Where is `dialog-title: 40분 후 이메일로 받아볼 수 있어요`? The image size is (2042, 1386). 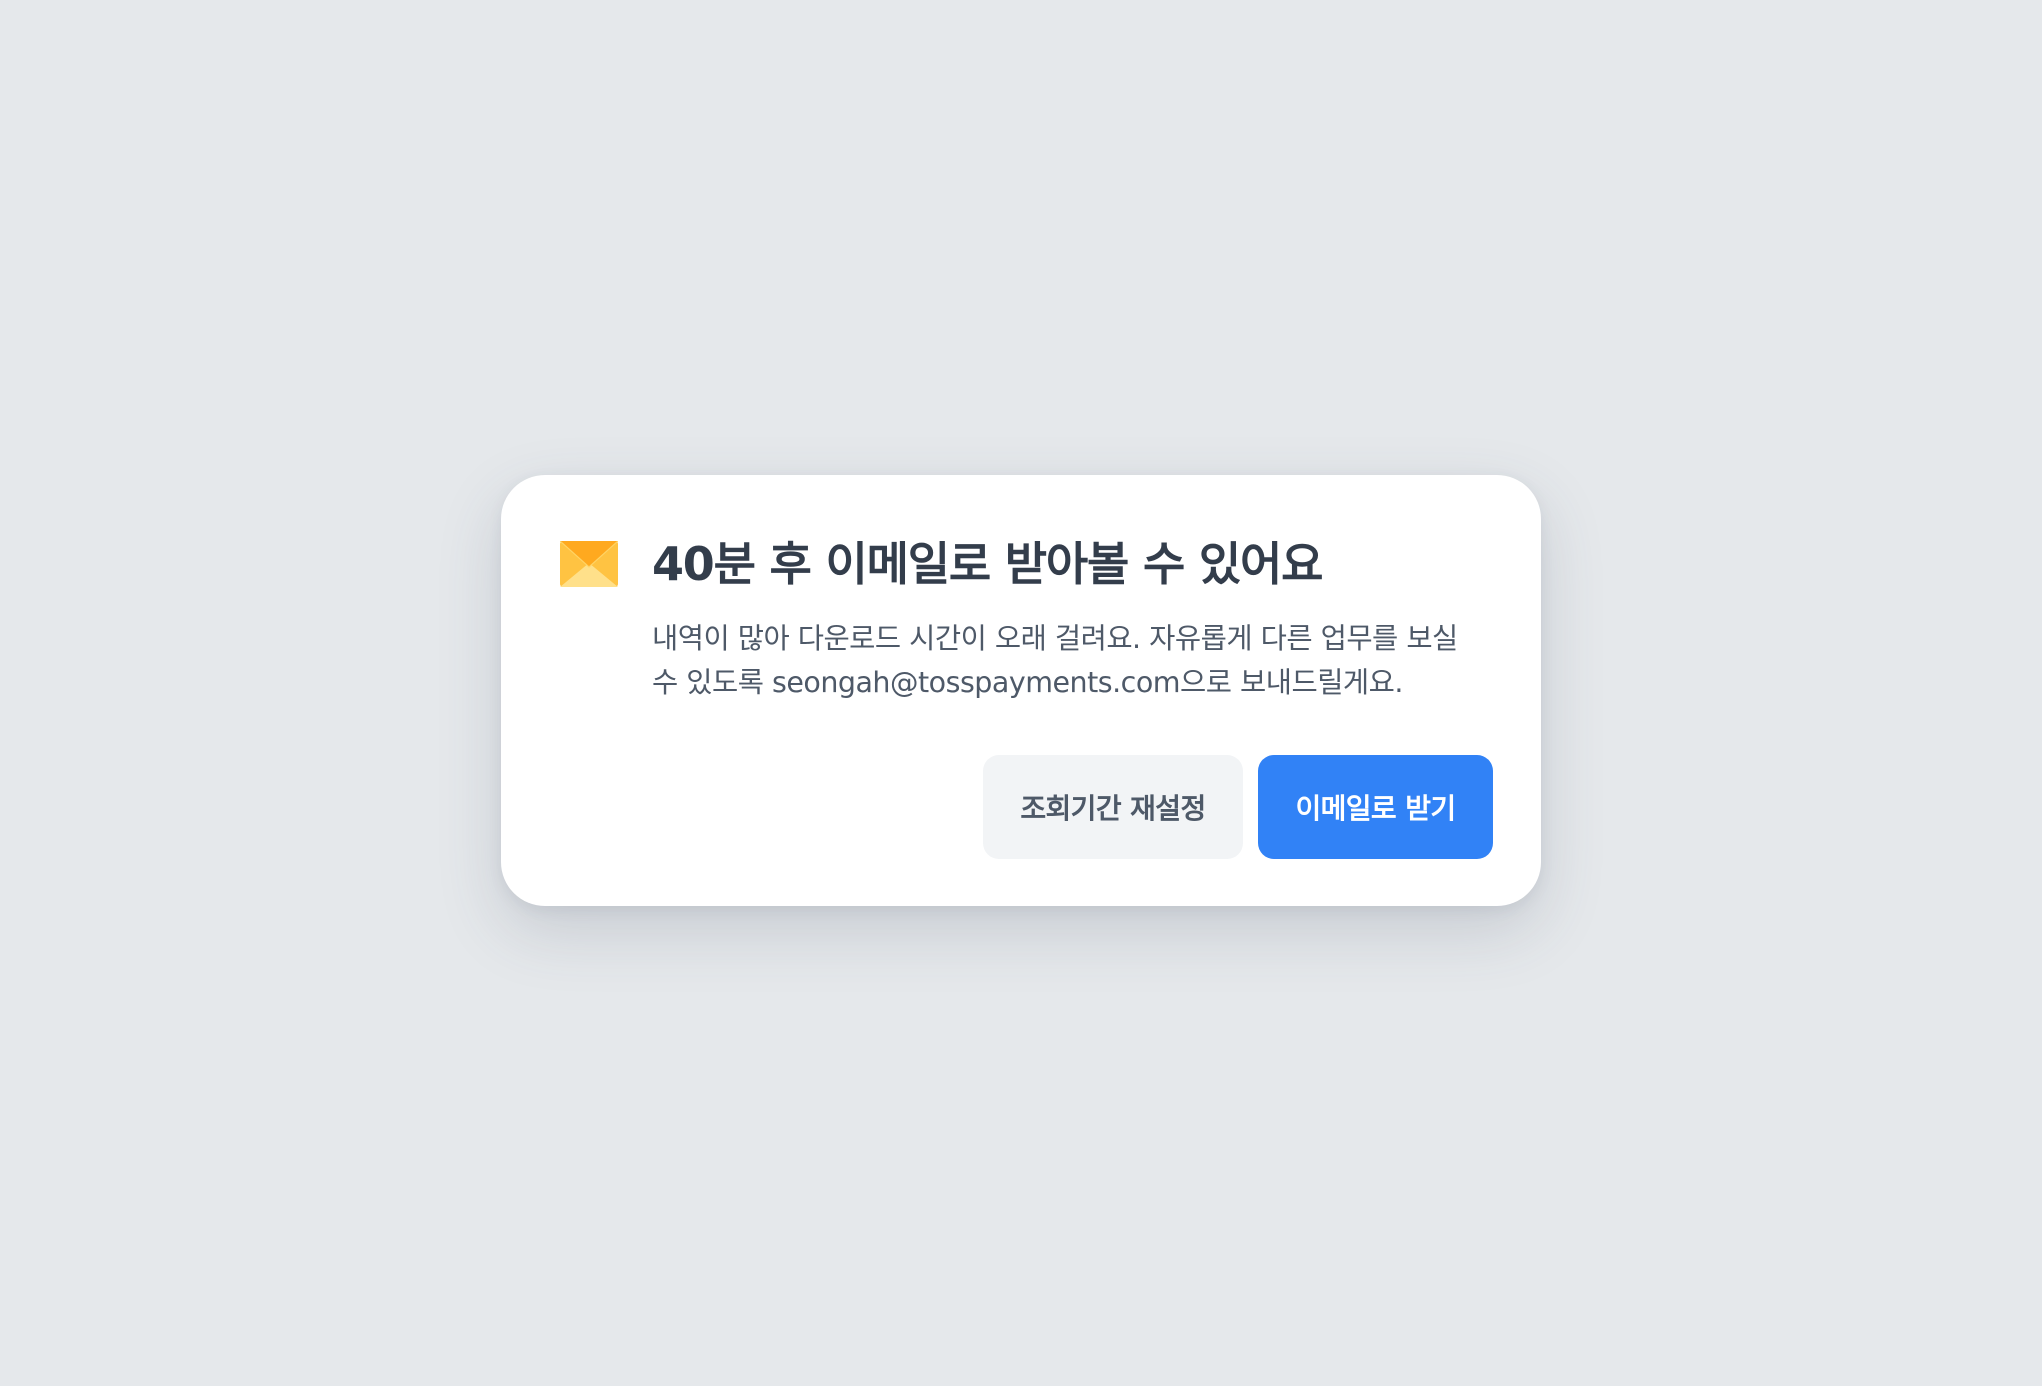 dialog-title: 40분 후 이메일로 받아볼 수 있어요 is located at coordinates (987, 564).